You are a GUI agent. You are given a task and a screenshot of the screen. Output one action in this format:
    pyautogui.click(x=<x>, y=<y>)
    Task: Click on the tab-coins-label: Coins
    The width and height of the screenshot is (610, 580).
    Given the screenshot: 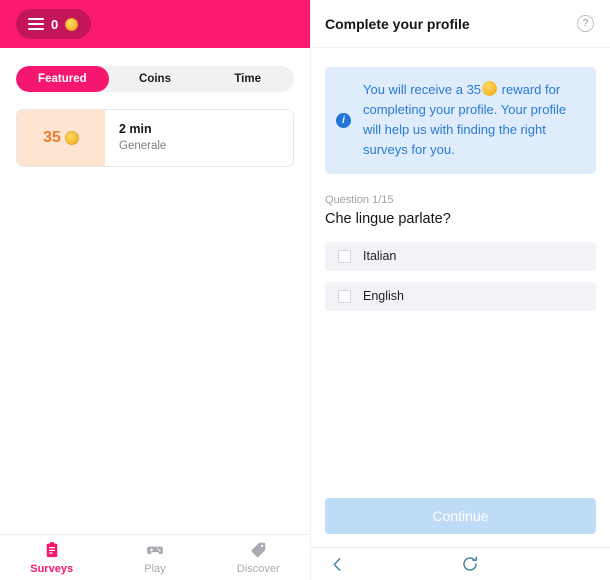 What is the action you would take?
    pyautogui.click(x=155, y=79)
    